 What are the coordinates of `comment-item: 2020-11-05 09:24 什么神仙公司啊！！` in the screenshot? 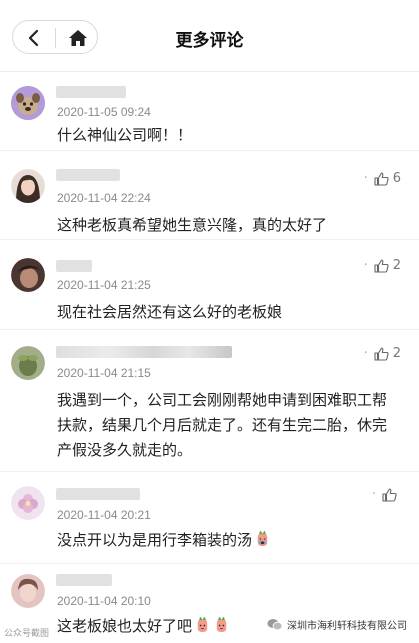 It's located at (209, 112).